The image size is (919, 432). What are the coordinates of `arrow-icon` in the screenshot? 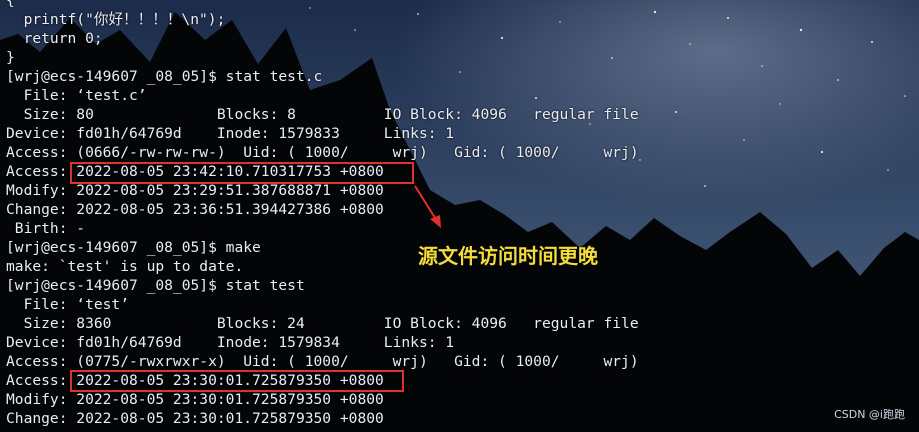 It's located at (427, 206).